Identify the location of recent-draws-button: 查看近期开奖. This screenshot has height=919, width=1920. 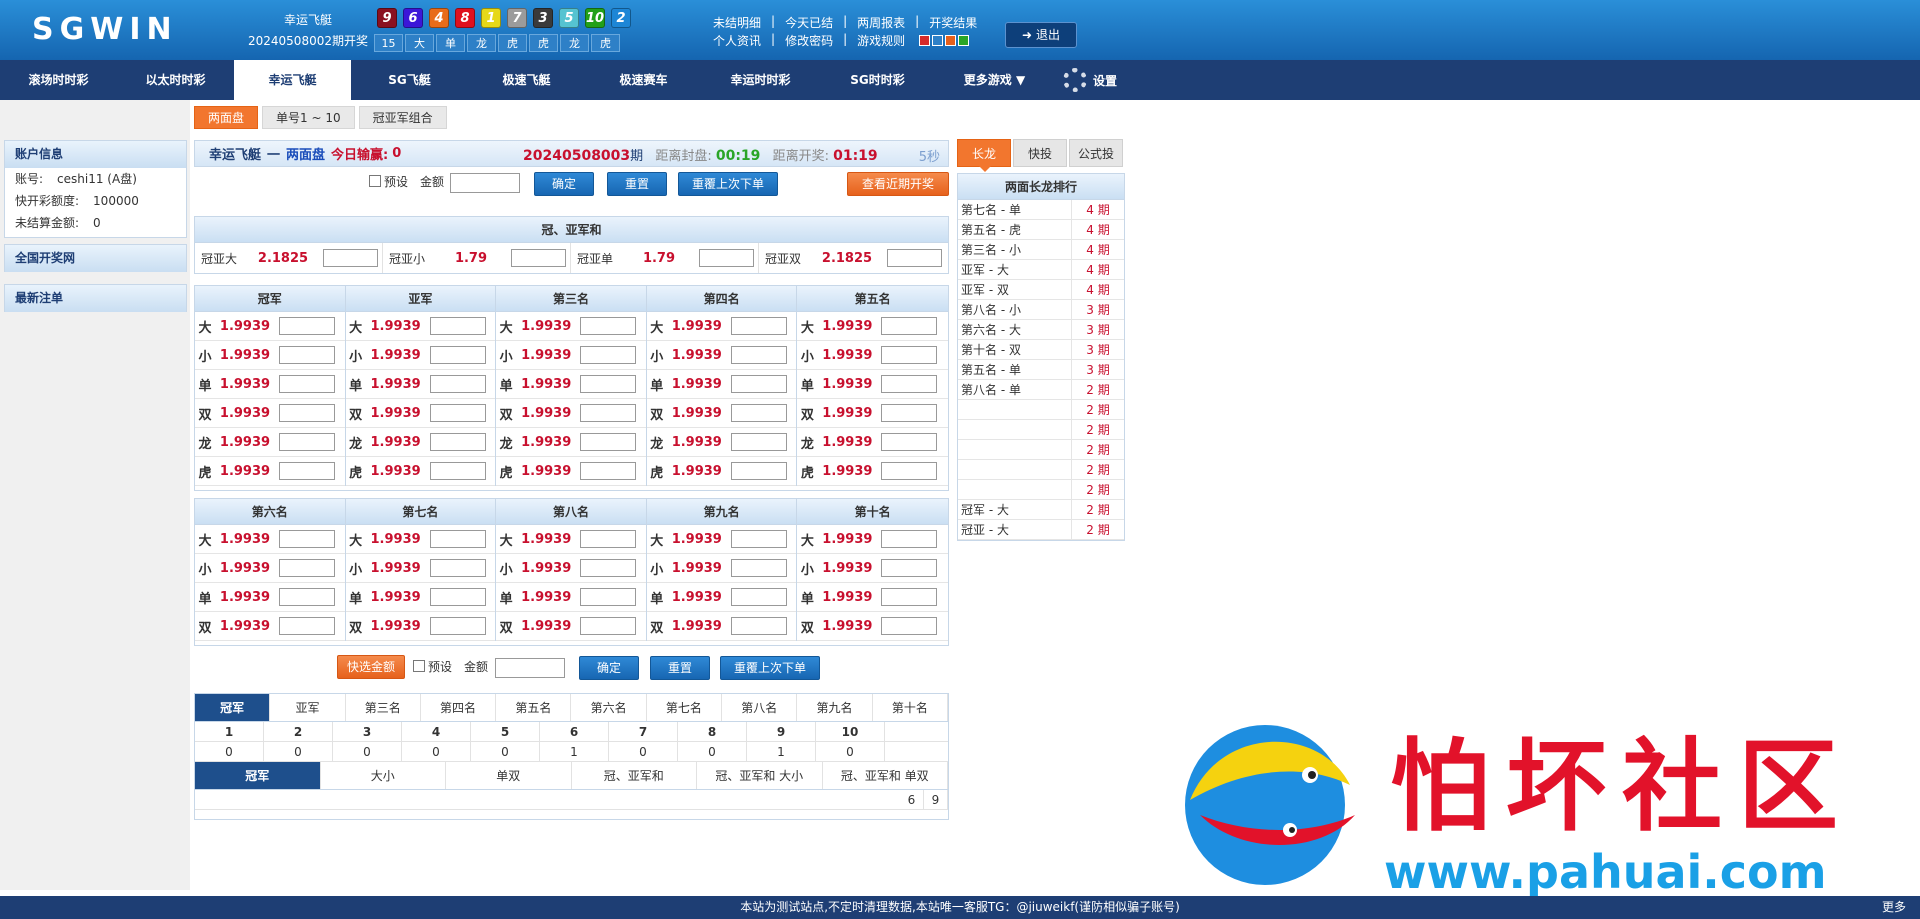
(898, 184).